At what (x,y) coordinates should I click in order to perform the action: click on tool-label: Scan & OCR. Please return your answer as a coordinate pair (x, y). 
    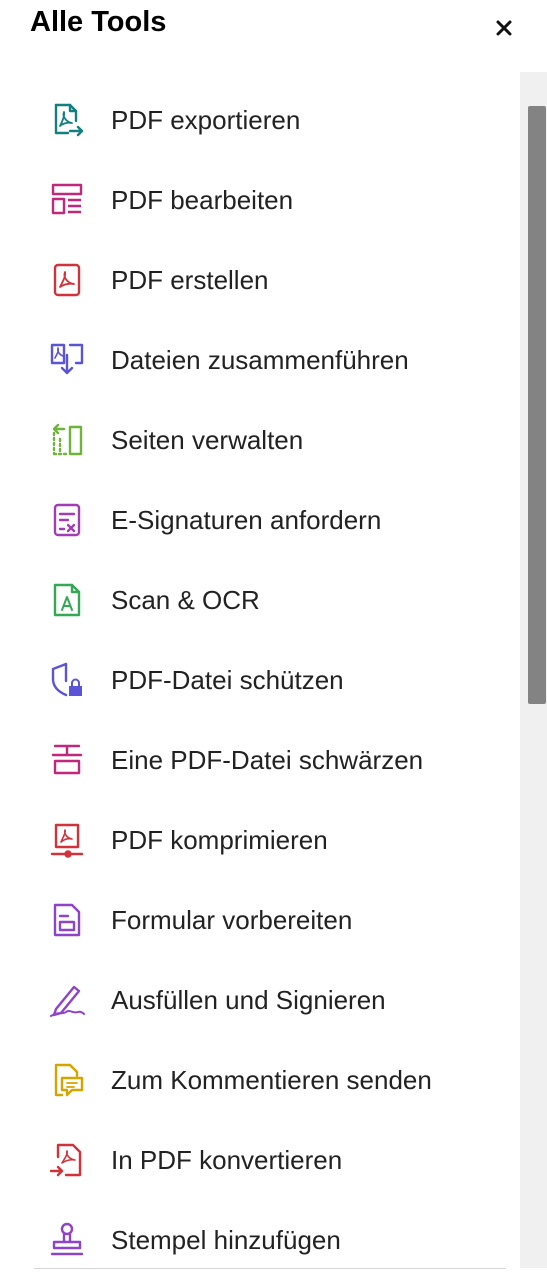
    Looking at the image, I should click on (185, 600).